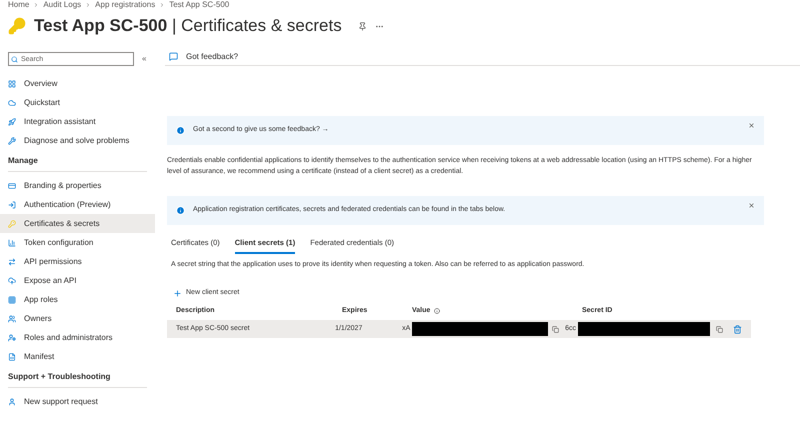 This screenshot has width=800, height=443. Describe the element at coordinates (12, 122) in the screenshot. I see `rocket-icon` at that location.